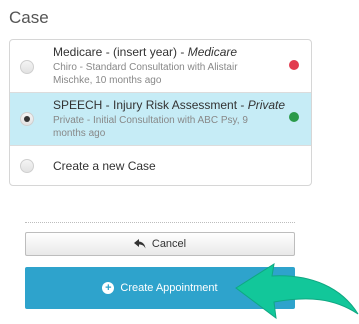  I want to click on plus-circle-icon: +, so click(108, 288).